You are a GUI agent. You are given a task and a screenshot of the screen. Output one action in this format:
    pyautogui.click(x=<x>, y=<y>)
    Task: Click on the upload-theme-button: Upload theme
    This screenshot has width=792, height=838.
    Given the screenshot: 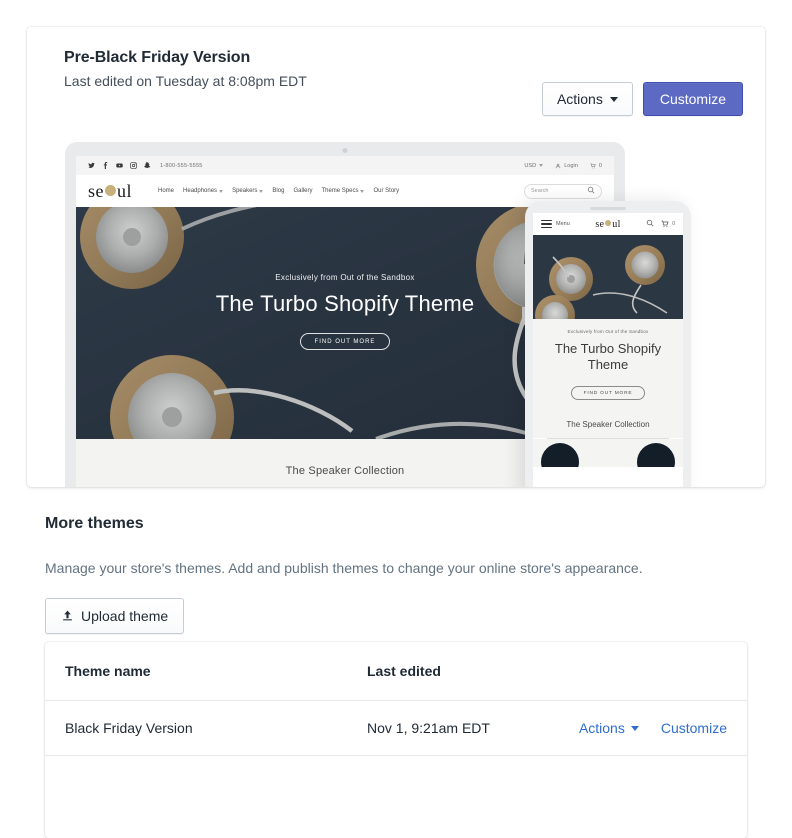 What is the action you would take?
    pyautogui.click(x=115, y=616)
    